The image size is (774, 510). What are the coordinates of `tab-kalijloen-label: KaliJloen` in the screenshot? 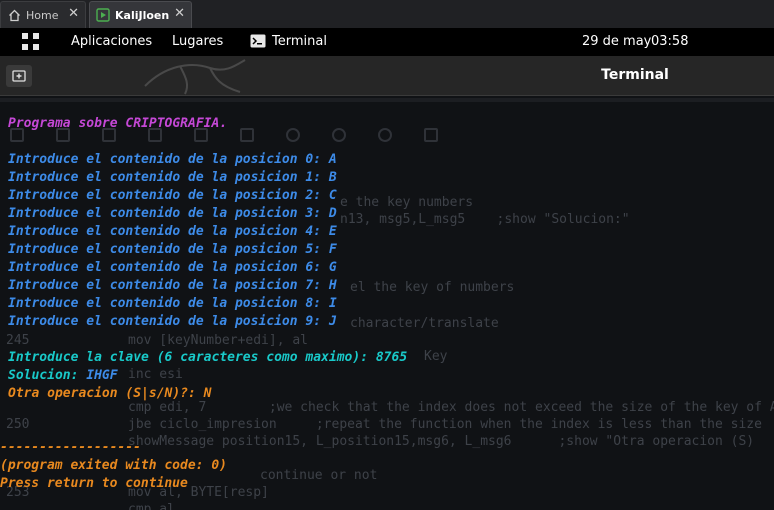 It's located at (142, 15).